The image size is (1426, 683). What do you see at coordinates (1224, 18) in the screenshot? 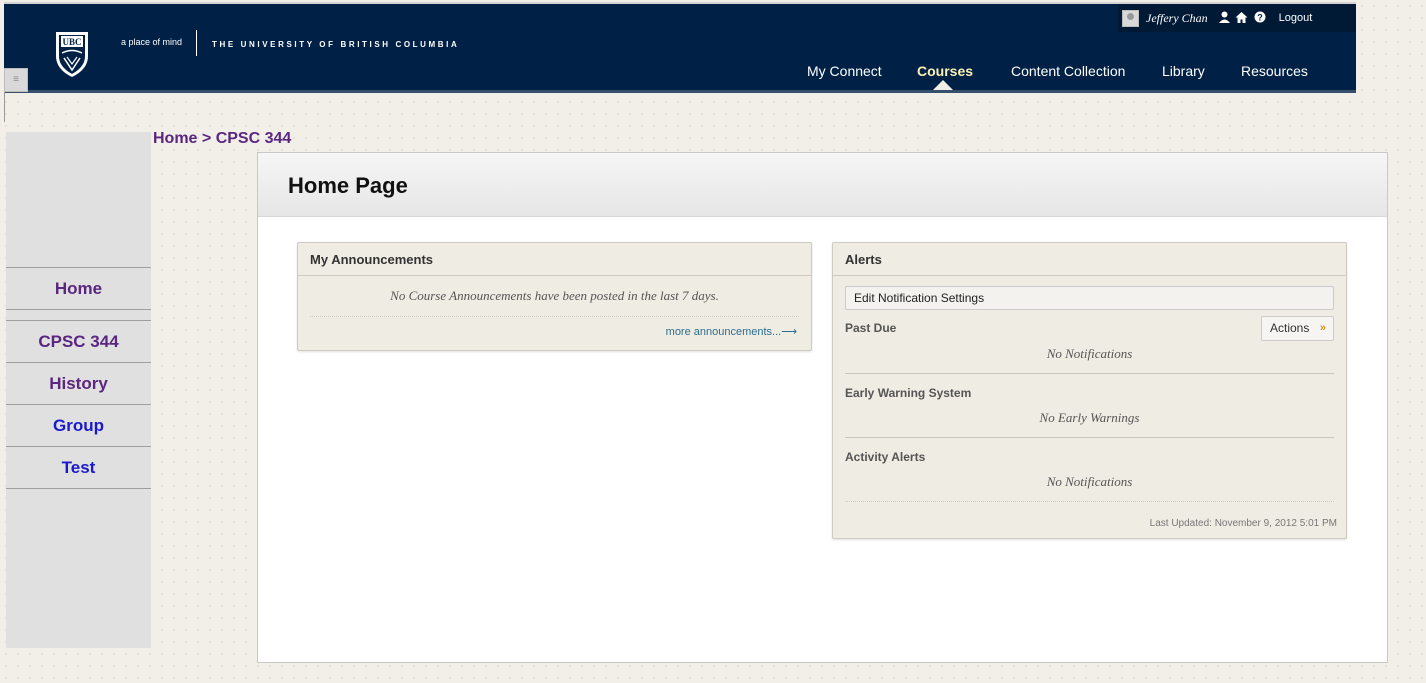
I see `person-icon` at bounding box center [1224, 18].